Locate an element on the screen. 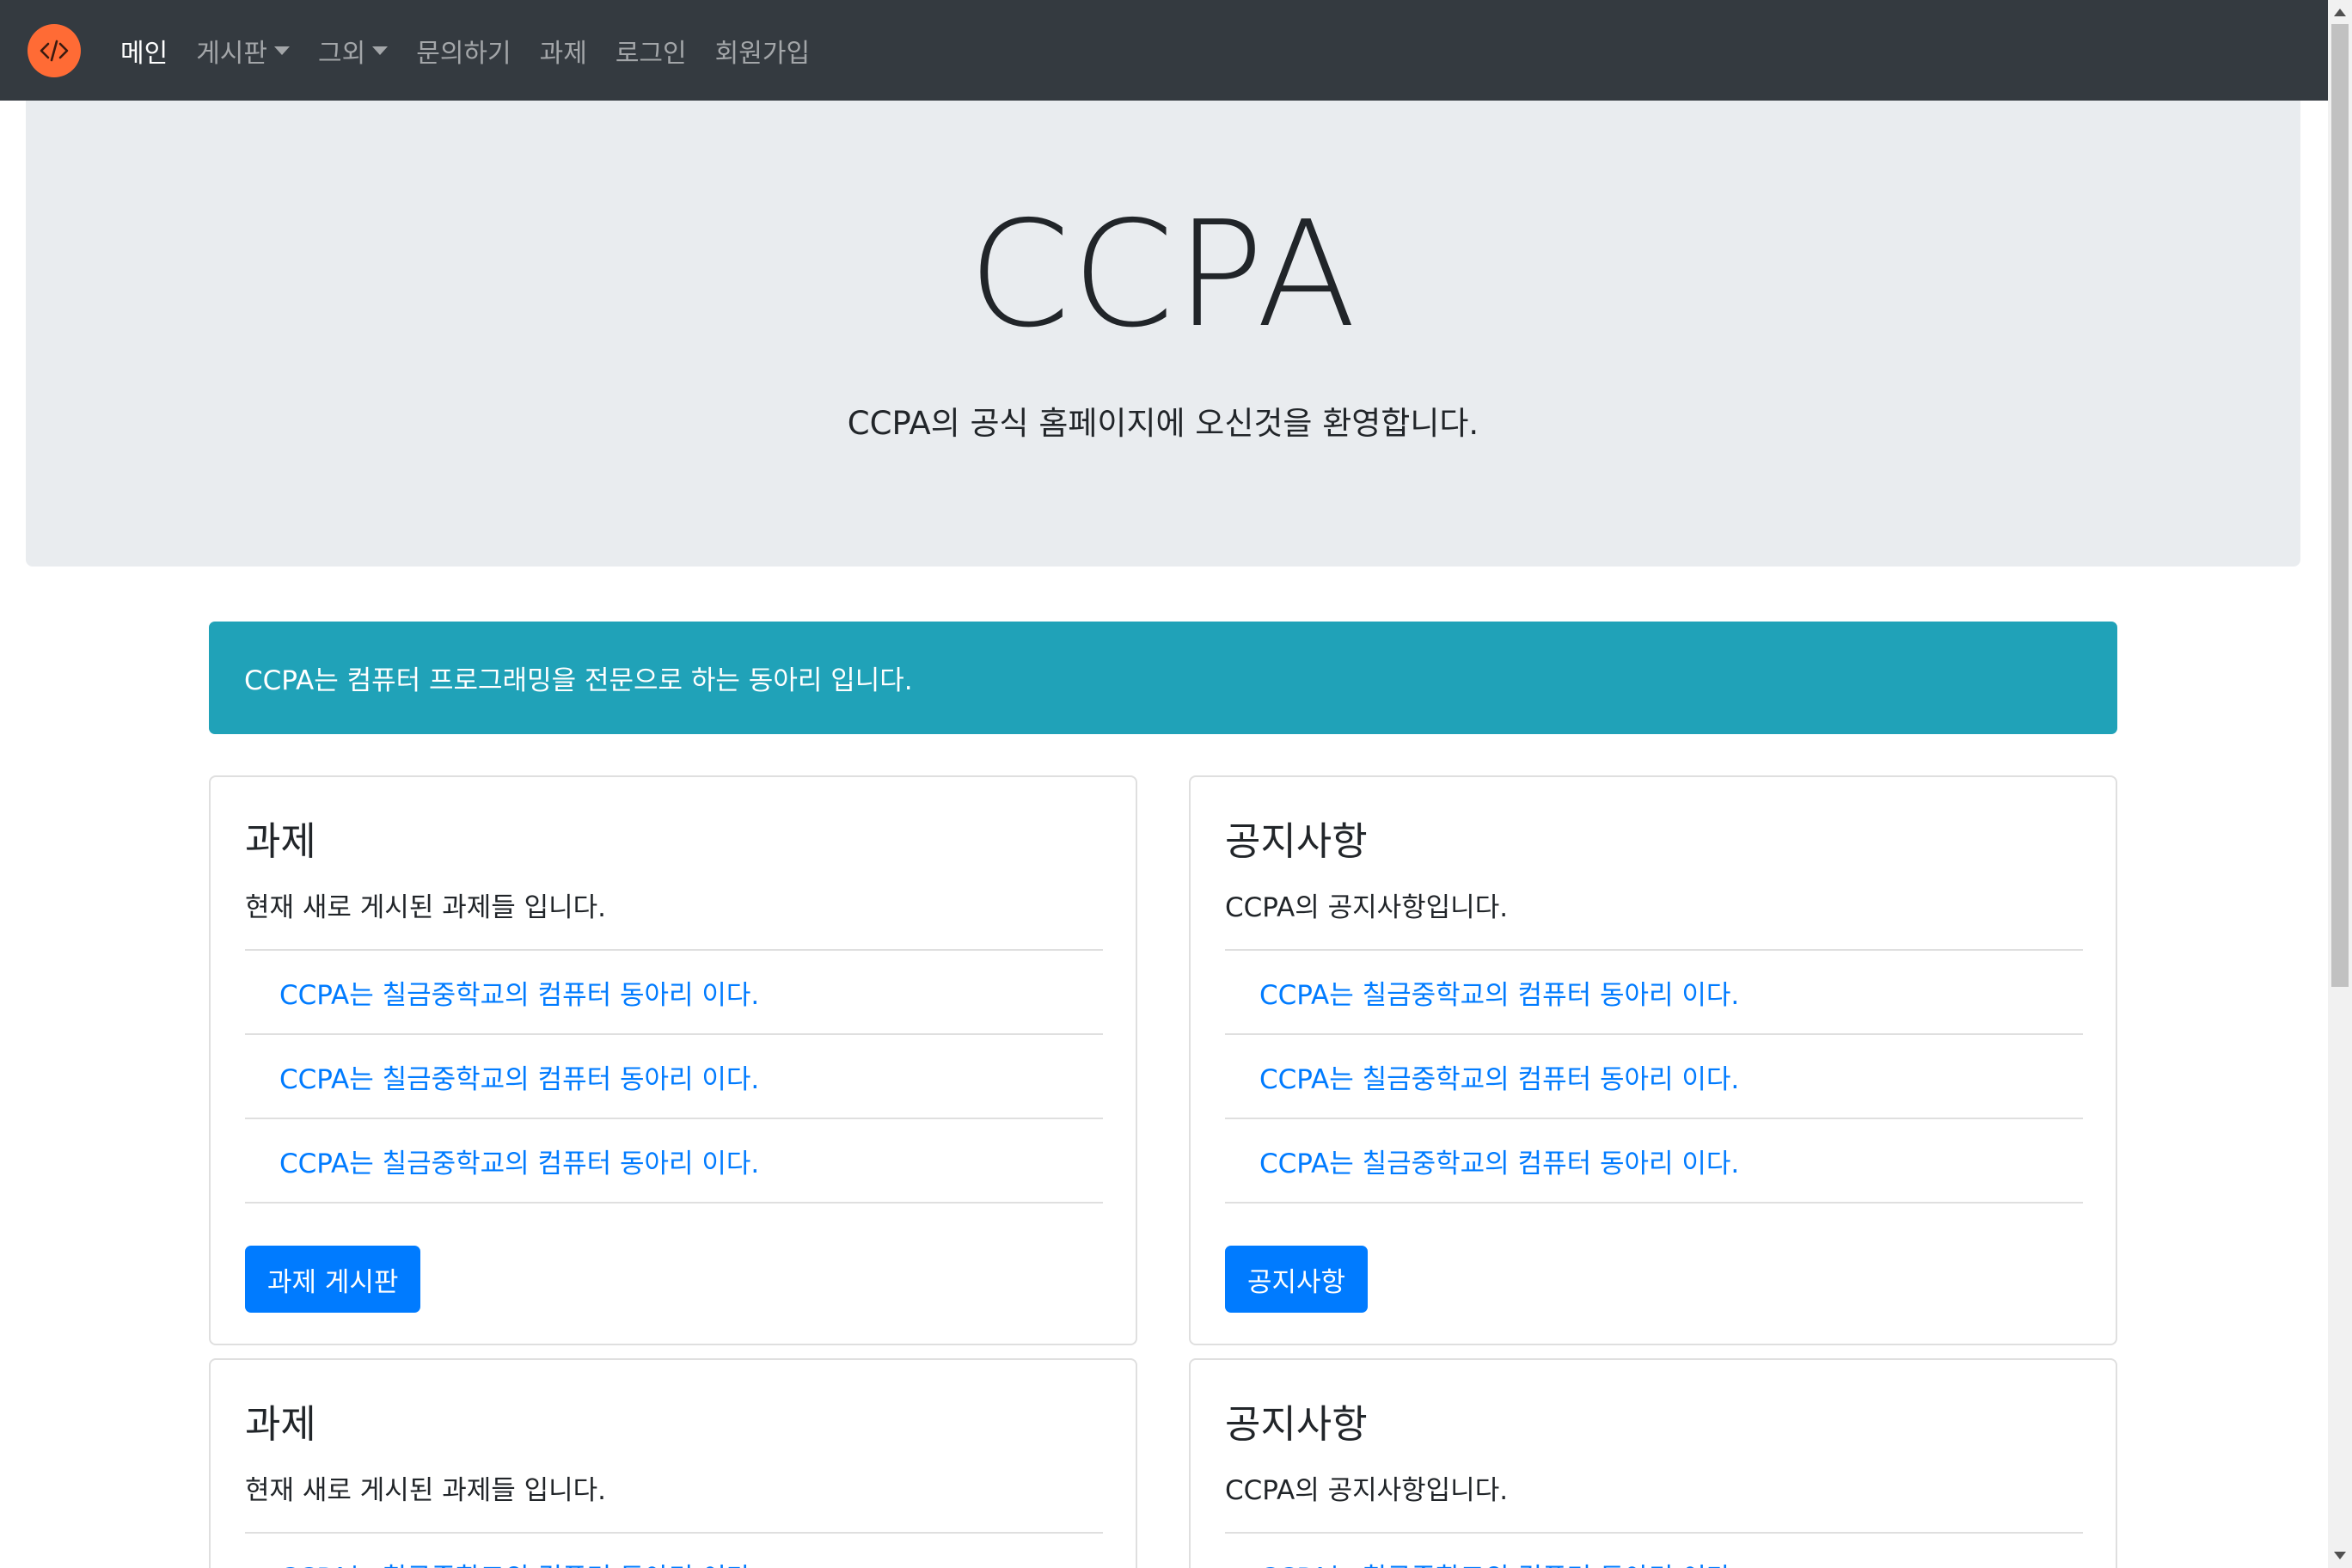  nav-item-board-dropdown: 게시판 is located at coordinates (243, 51).